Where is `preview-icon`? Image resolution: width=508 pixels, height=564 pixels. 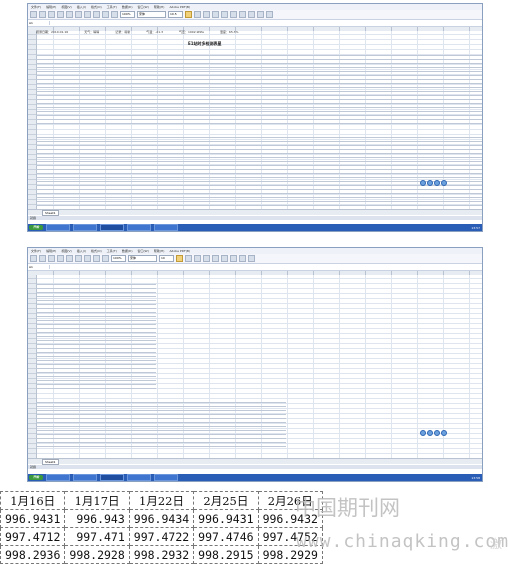 preview-icon is located at coordinates (69, 14).